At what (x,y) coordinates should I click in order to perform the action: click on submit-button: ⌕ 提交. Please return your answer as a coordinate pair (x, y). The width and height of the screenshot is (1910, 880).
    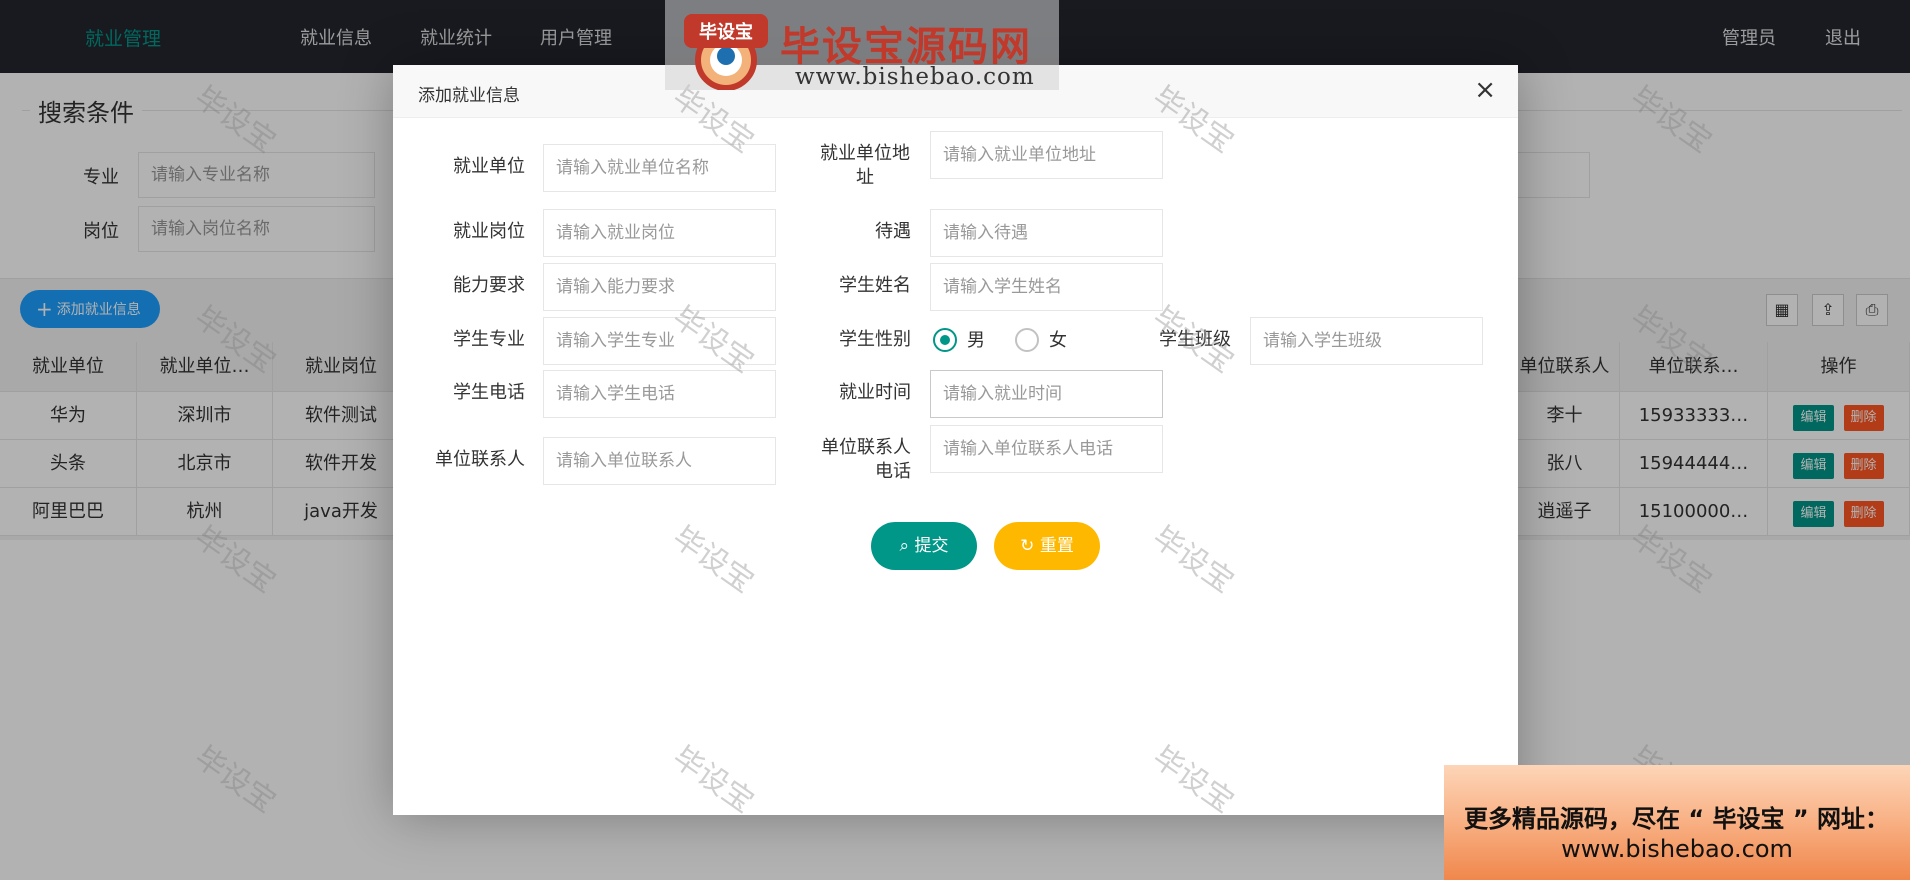
    Looking at the image, I should click on (924, 546).